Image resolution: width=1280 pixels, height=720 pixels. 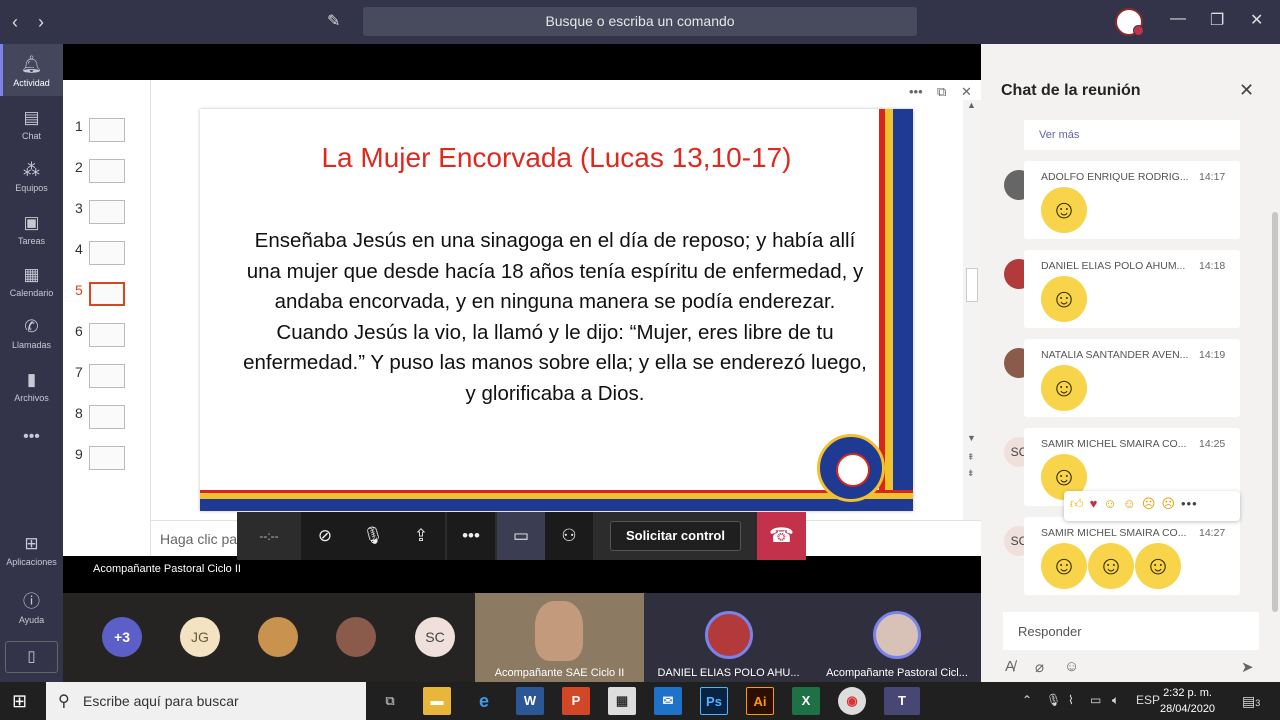 I want to click on notifications-icon: ▤3, so click(x=1251, y=701).